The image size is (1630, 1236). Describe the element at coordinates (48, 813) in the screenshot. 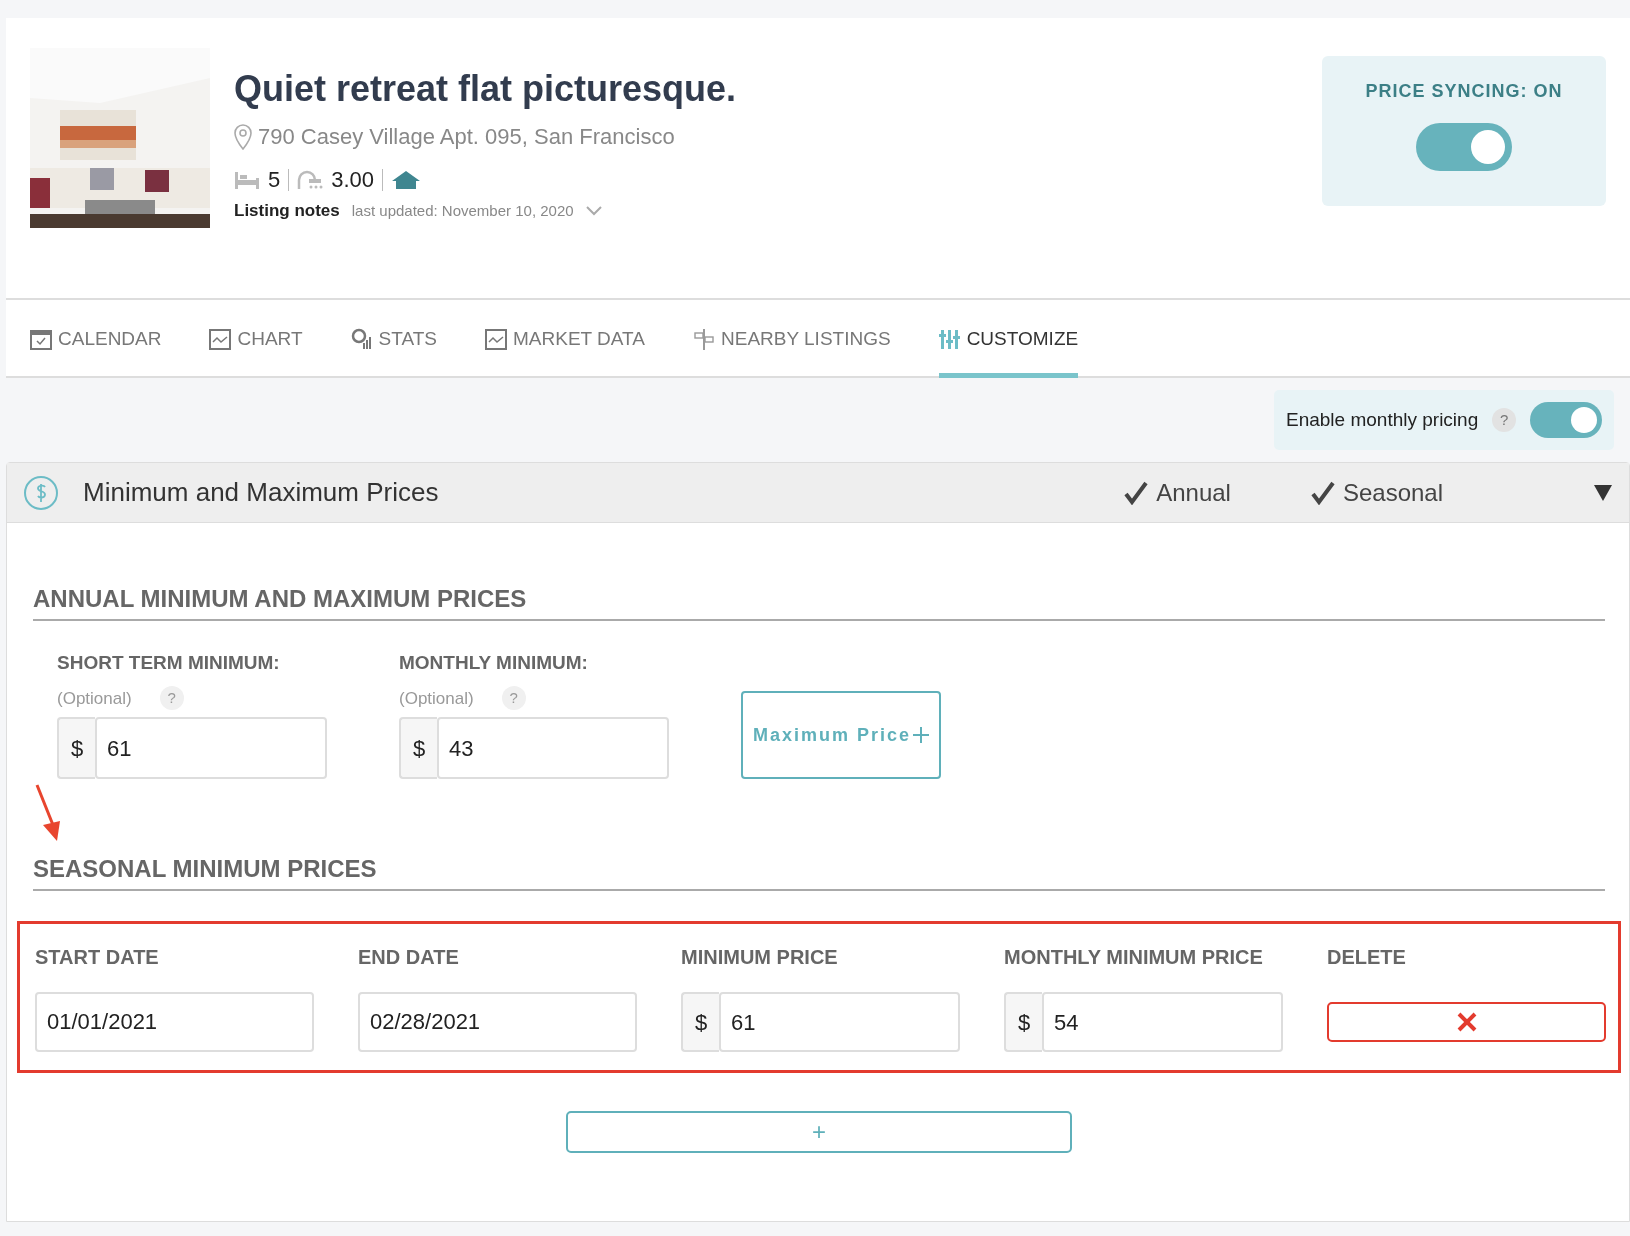

I see `arrow-drawing` at that location.